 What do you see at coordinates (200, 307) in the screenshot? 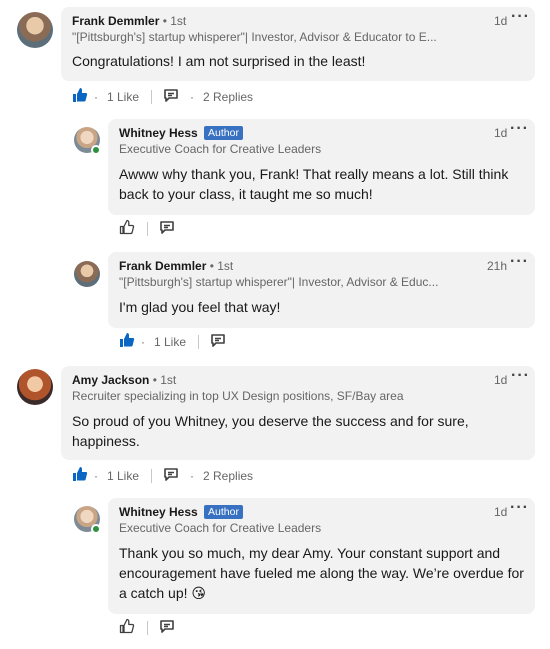
I see `comment-text: I'm glad you feel that way!` at bounding box center [200, 307].